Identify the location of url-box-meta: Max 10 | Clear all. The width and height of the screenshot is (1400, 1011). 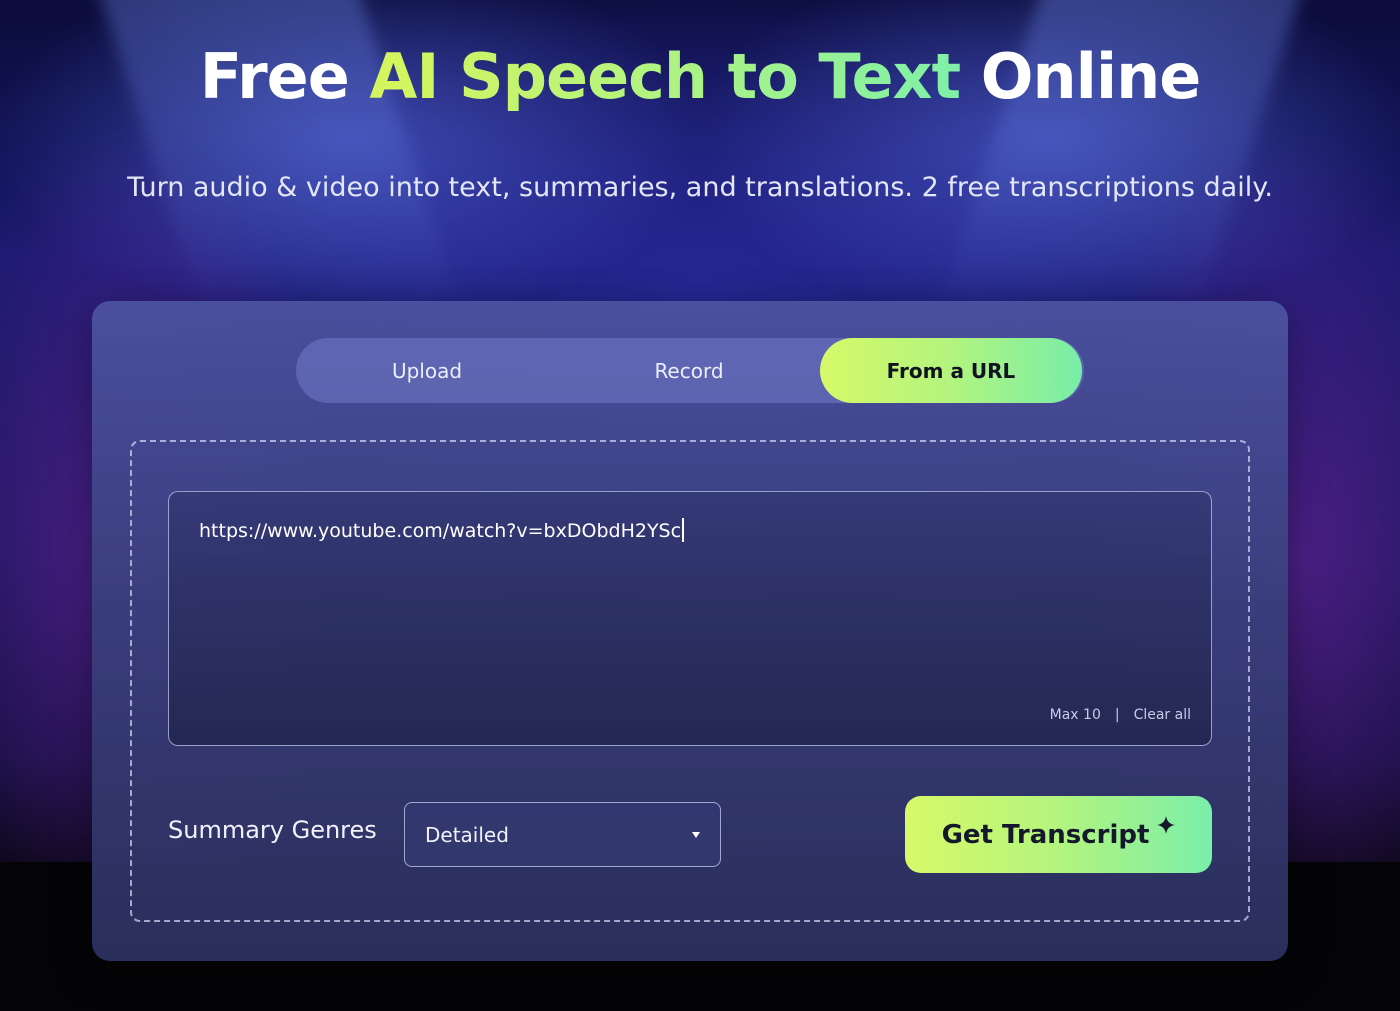
(1120, 715).